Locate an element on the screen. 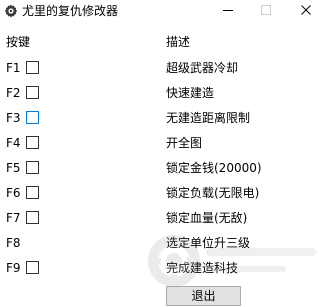  maximize-button is located at coordinates (266, 10).